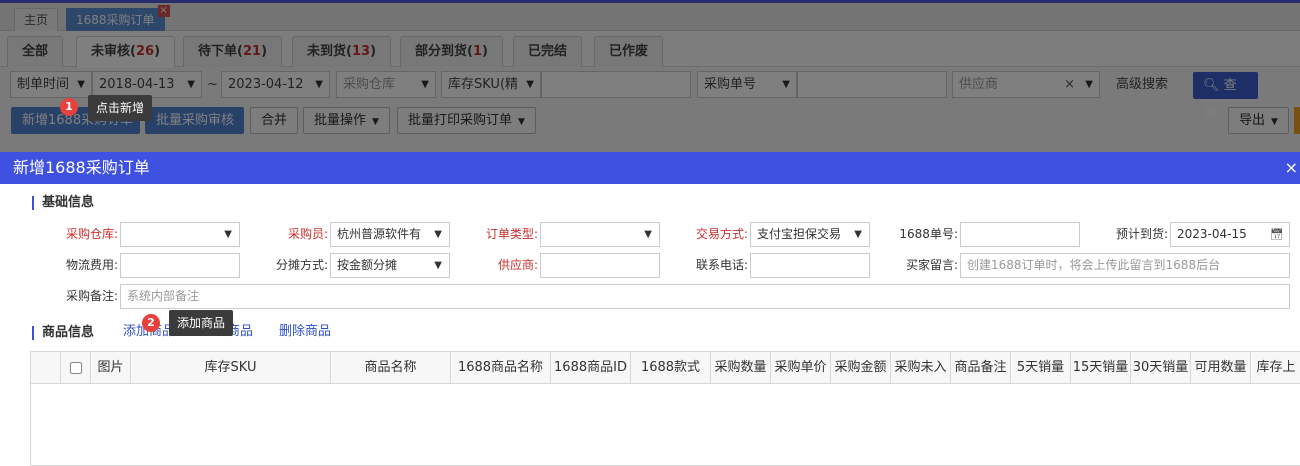 The width and height of the screenshot is (1300, 466). I want to click on column-header: 1688款式, so click(671, 367).